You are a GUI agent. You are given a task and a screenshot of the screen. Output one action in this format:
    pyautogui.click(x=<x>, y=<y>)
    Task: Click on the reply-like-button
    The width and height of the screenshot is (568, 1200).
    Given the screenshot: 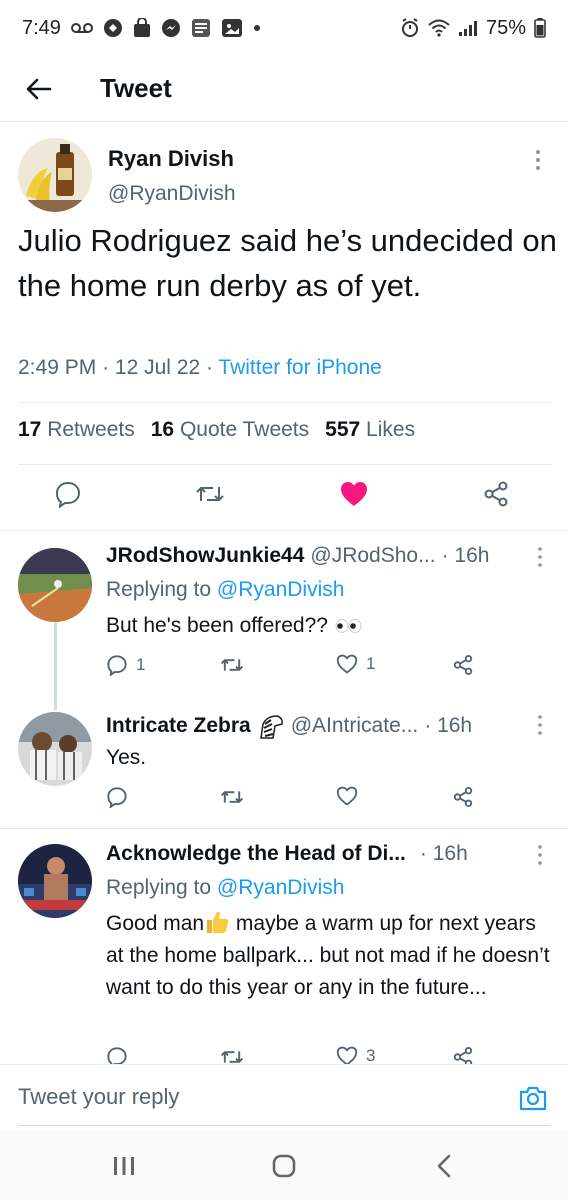 What is the action you would take?
    pyautogui.click(x=351, y=796)
    